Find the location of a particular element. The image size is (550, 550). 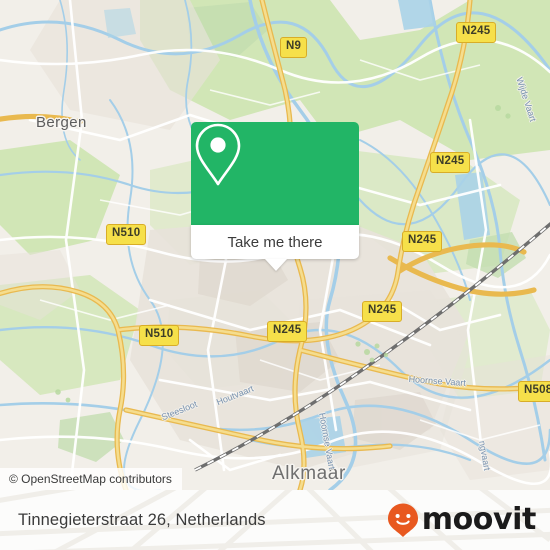

take-me-there-button: Take me there is located at coordinates (275, 242).